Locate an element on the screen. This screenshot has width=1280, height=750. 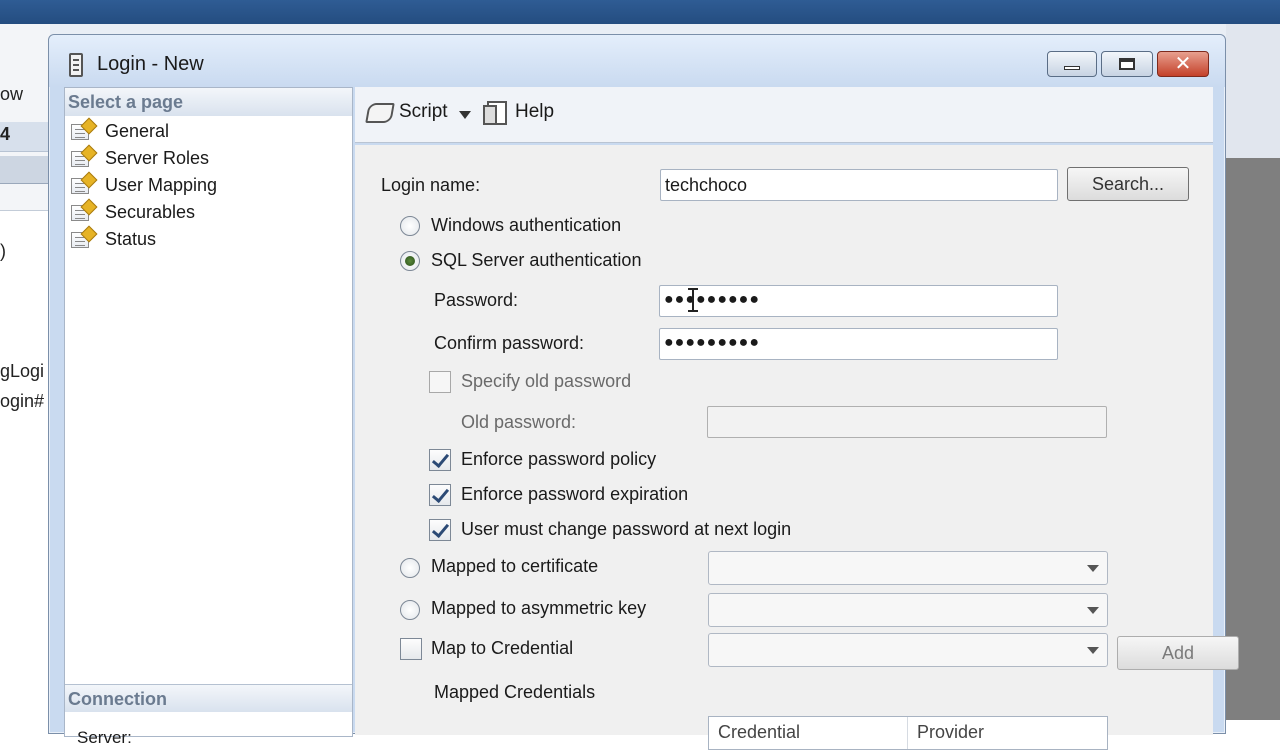
column-header-provider: Provider is located at coordinates (1007, 733).